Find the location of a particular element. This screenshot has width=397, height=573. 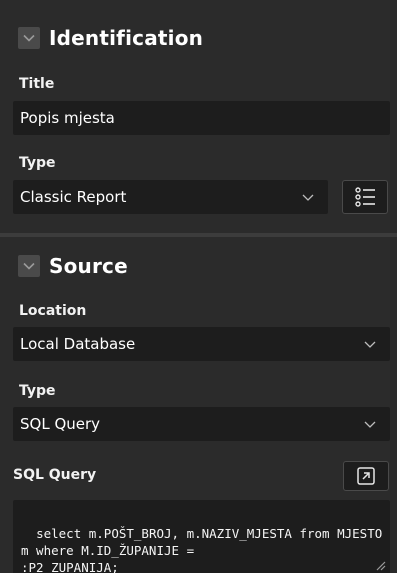

source-type-select-value: SQL Query is located at coordinates (60, 424).